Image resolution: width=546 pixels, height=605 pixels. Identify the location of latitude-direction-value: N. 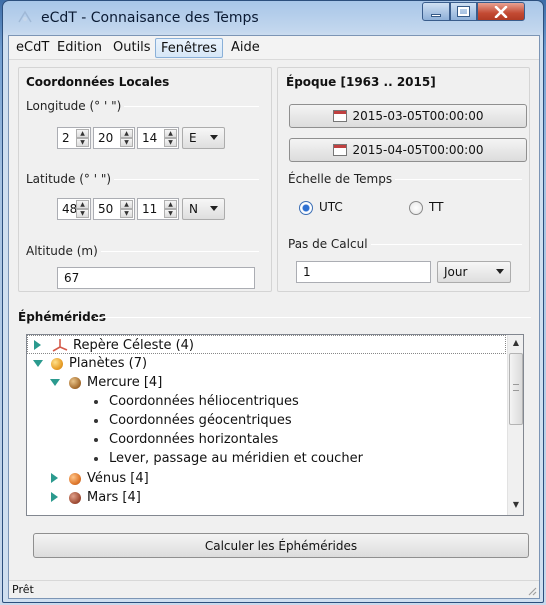
(193, 209).